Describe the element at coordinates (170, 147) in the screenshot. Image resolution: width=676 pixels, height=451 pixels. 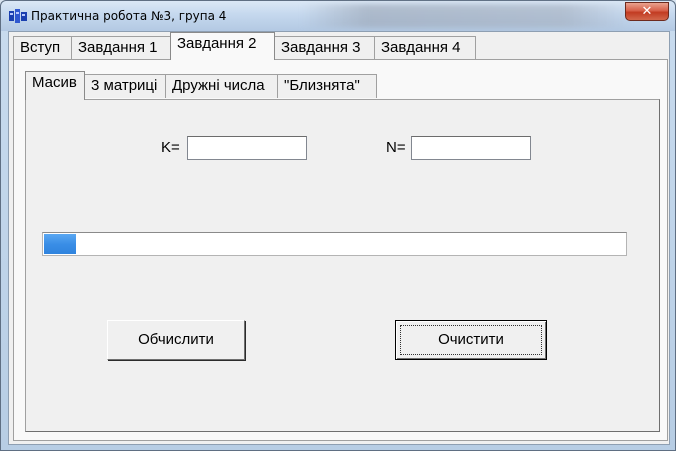
I see `k-label: K=` at that location.